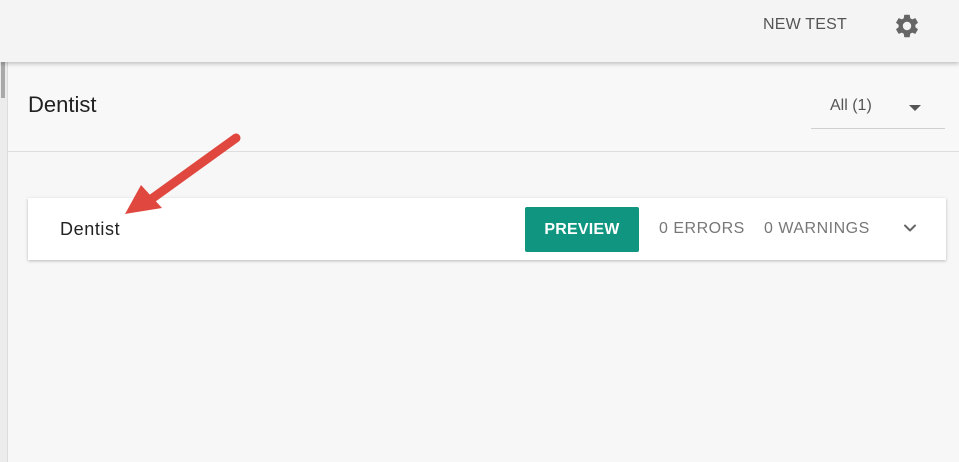  What do you see at coordinates (702, 228) in the screenshot?
I see `errors-count: 0 ERRORS` at bounding box center [702, 228].